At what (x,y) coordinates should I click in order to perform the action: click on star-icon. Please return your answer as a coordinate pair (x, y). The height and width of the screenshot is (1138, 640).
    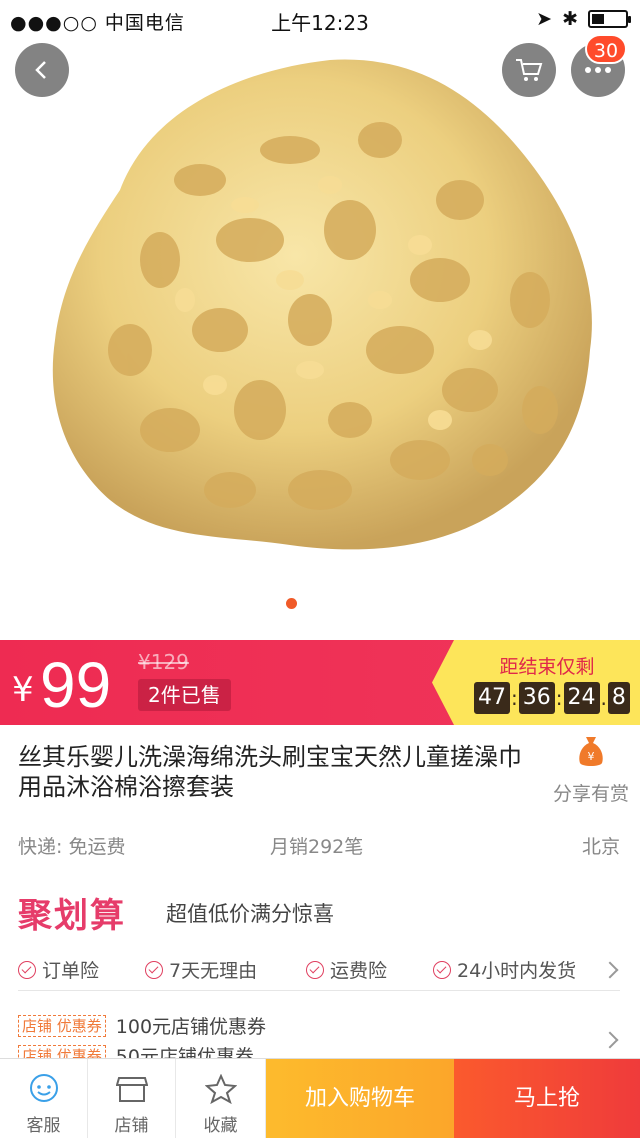
    Looking at the image, I should click on (220, 1089).